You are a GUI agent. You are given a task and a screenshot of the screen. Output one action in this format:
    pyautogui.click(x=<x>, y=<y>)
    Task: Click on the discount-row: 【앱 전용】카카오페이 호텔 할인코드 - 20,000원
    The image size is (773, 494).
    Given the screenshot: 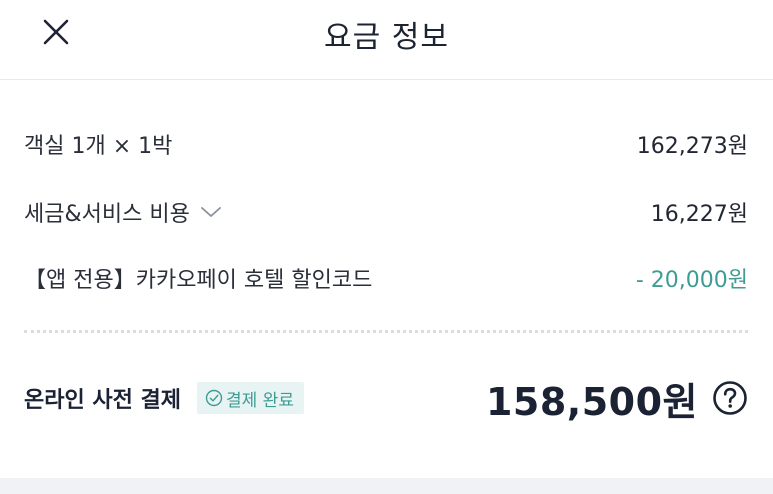 What is the action you would take?
    pyautogui.click(x=386, y=278)
    